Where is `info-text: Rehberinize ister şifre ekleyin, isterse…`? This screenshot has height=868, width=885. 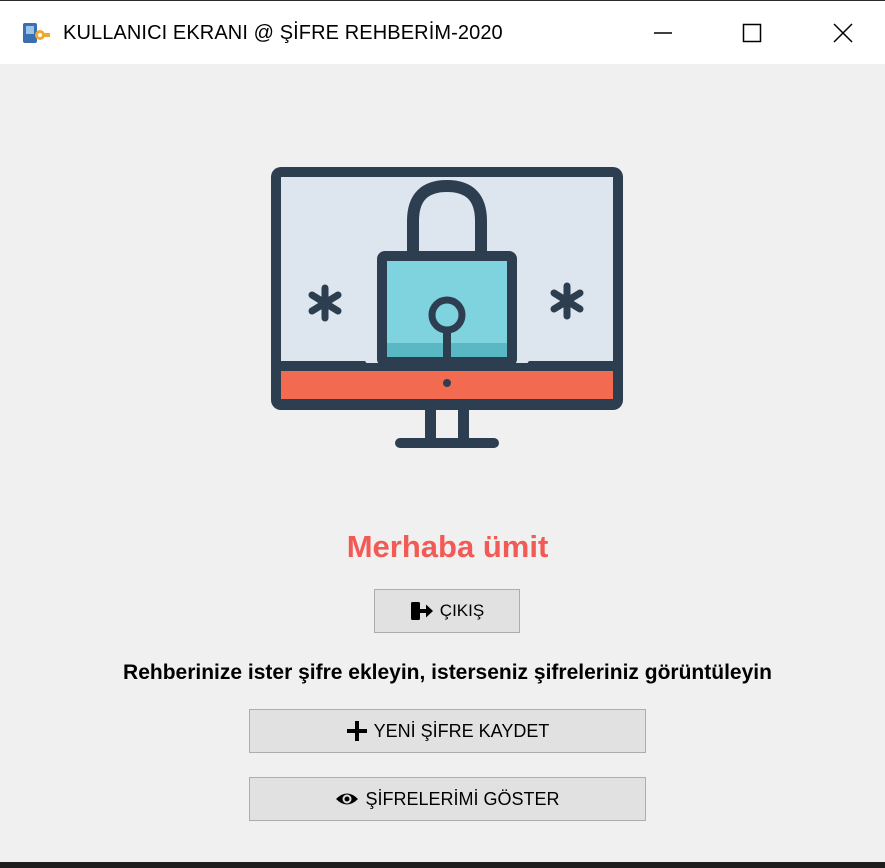 info-text: Rehberinize ister şifre ekleyin, isterse… is located at coordinates (447, 672).